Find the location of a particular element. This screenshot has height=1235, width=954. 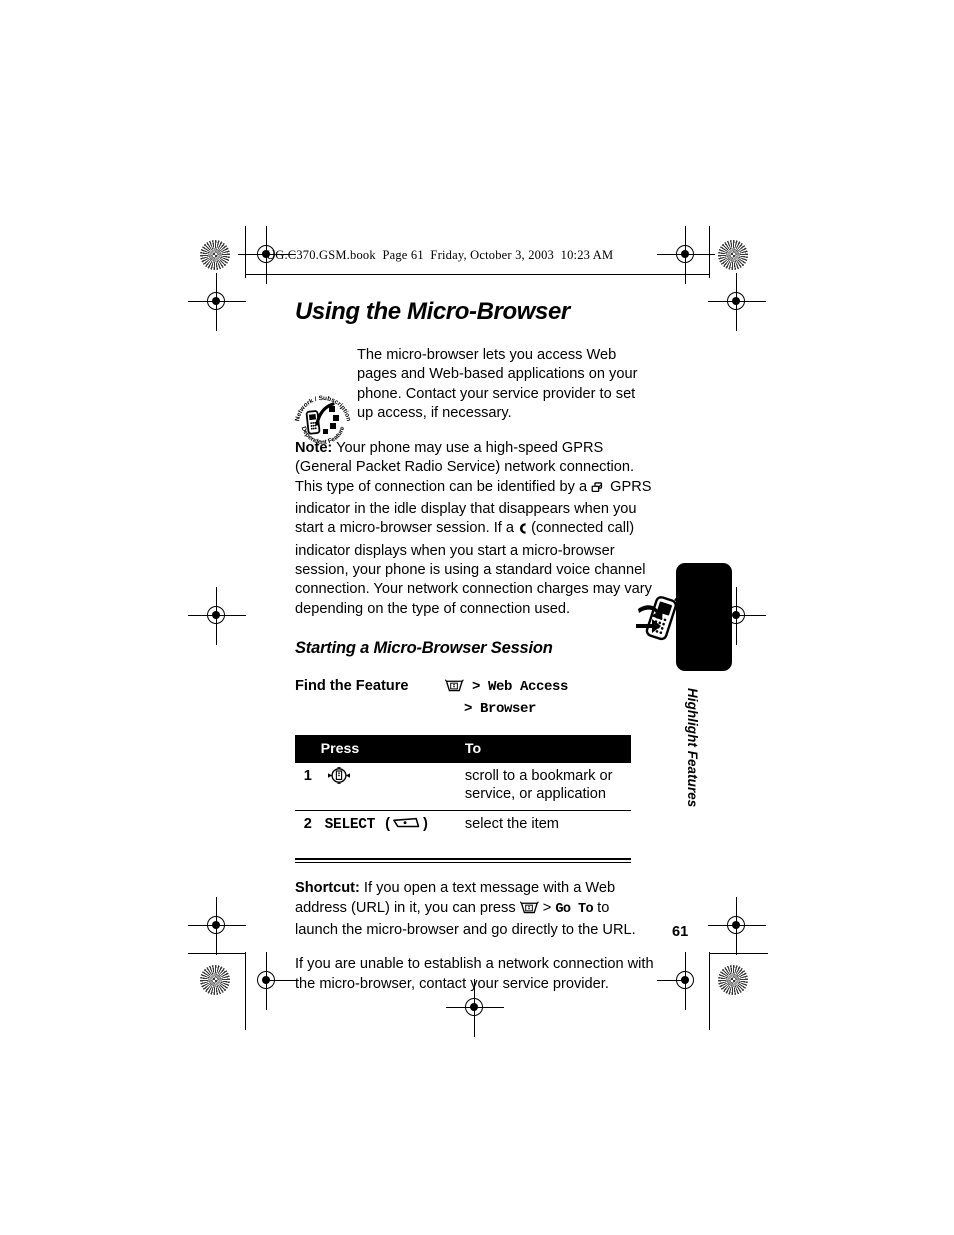

find-the-feature-path: > Web Access > Browser is located at coordinates (506, 698).